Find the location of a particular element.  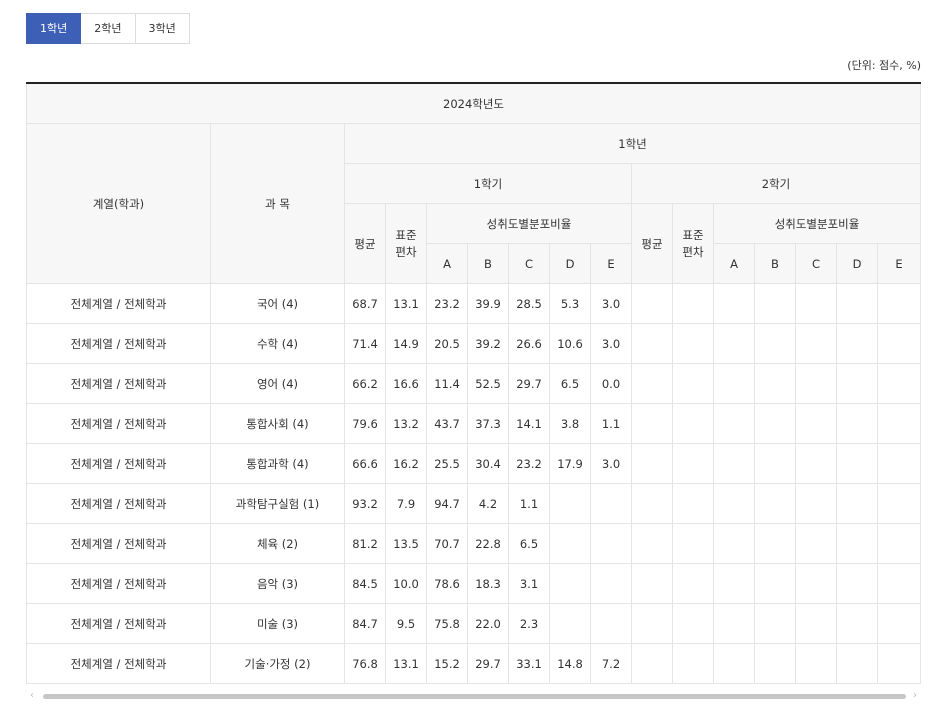

subject-cell: 통합과학 (4) is located at coordinates (277, 463).